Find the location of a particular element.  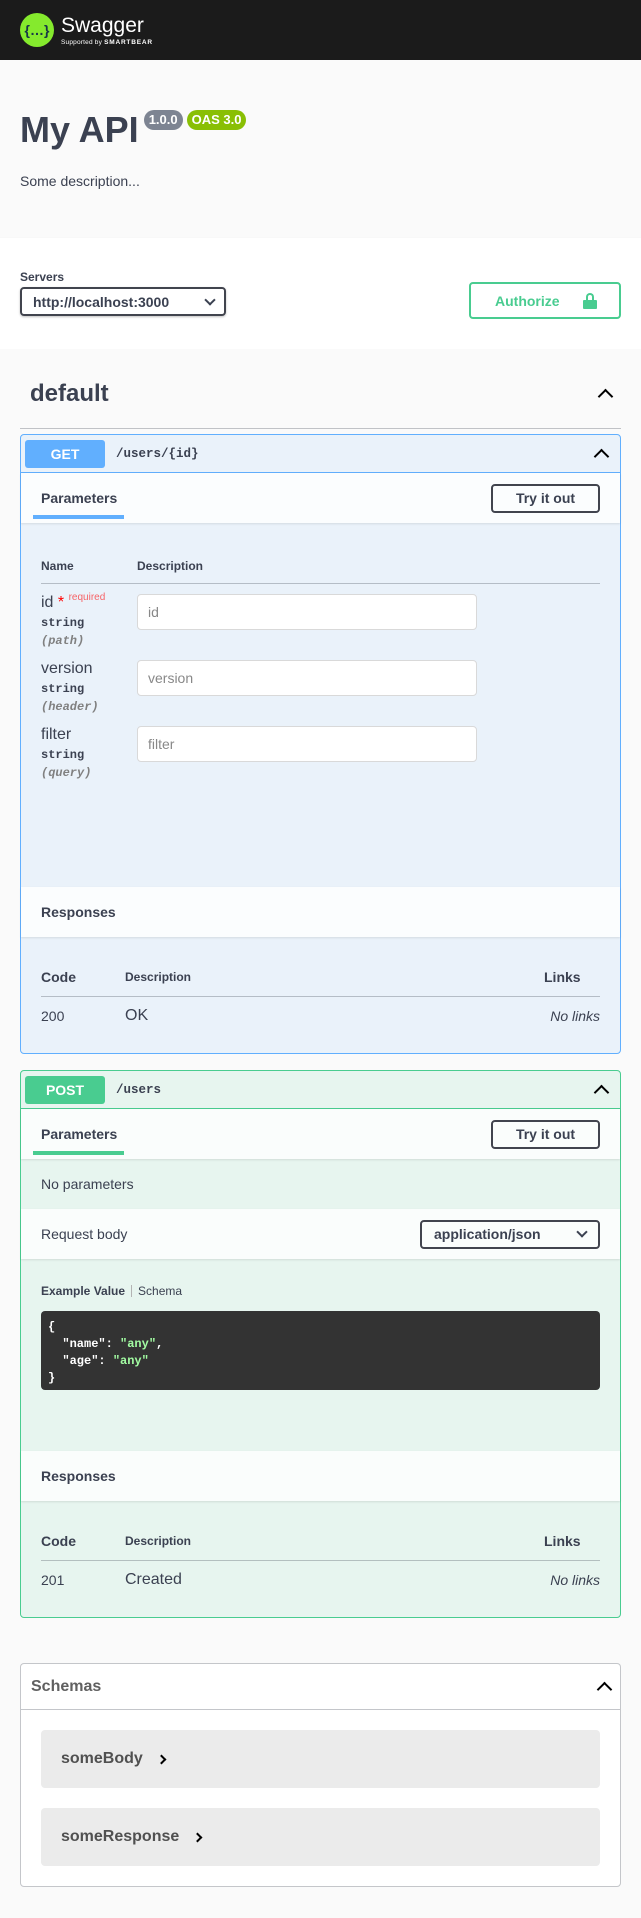

response-description: OK is located at coordinates (137, 1015).